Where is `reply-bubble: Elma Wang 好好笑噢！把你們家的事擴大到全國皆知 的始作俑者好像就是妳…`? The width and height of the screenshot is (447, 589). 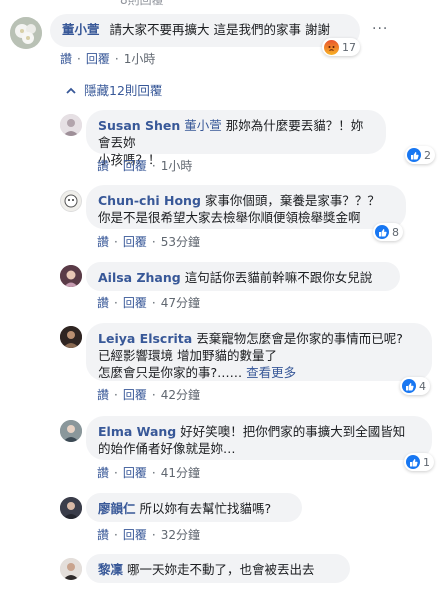
reply-bubble: Elma Wang 好好笑噢！把你們家的事擴大到全國皆知 的始作俑者好像就是妳… is located at coordinates (259, 438).